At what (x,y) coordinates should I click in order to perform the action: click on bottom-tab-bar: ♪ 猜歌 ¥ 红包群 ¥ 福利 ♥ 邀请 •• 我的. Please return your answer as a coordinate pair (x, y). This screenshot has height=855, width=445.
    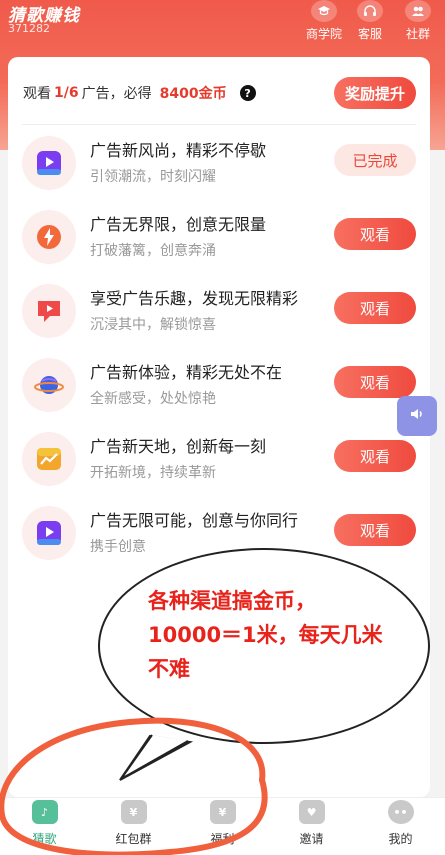
    Looking at the image, I should click on (222, 826).